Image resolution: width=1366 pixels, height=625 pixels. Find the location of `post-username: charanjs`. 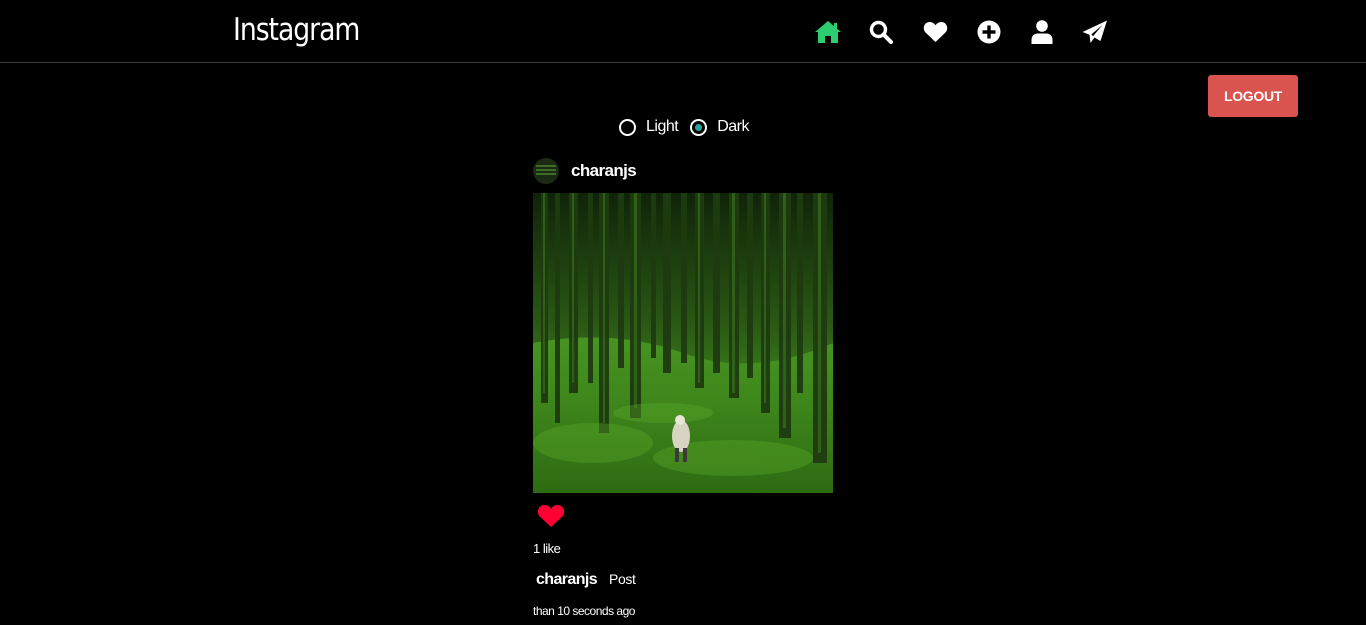

post-username: charanjs is located at coordinates (604, 171).